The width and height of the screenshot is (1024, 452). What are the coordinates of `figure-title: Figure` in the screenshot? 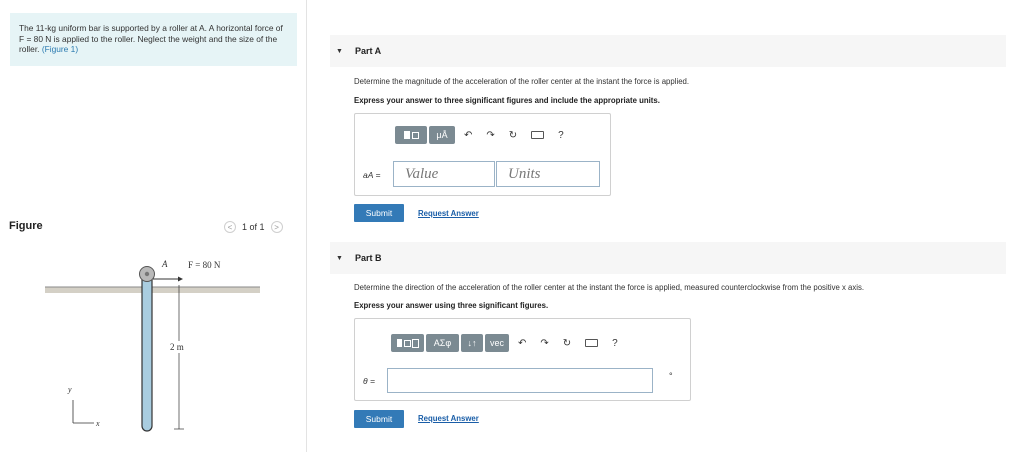 It's located at (26, 226).